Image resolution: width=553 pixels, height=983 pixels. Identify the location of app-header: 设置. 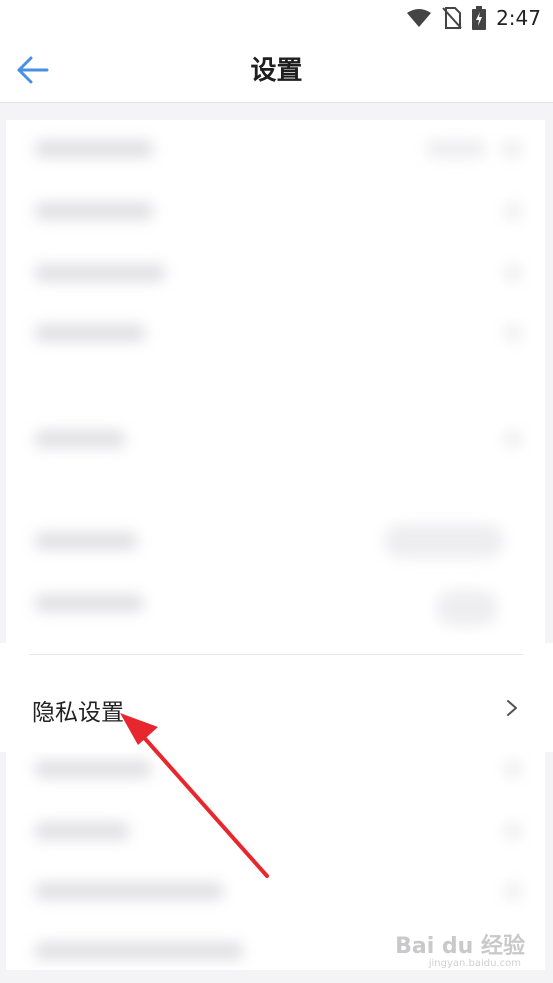
(276, 69).